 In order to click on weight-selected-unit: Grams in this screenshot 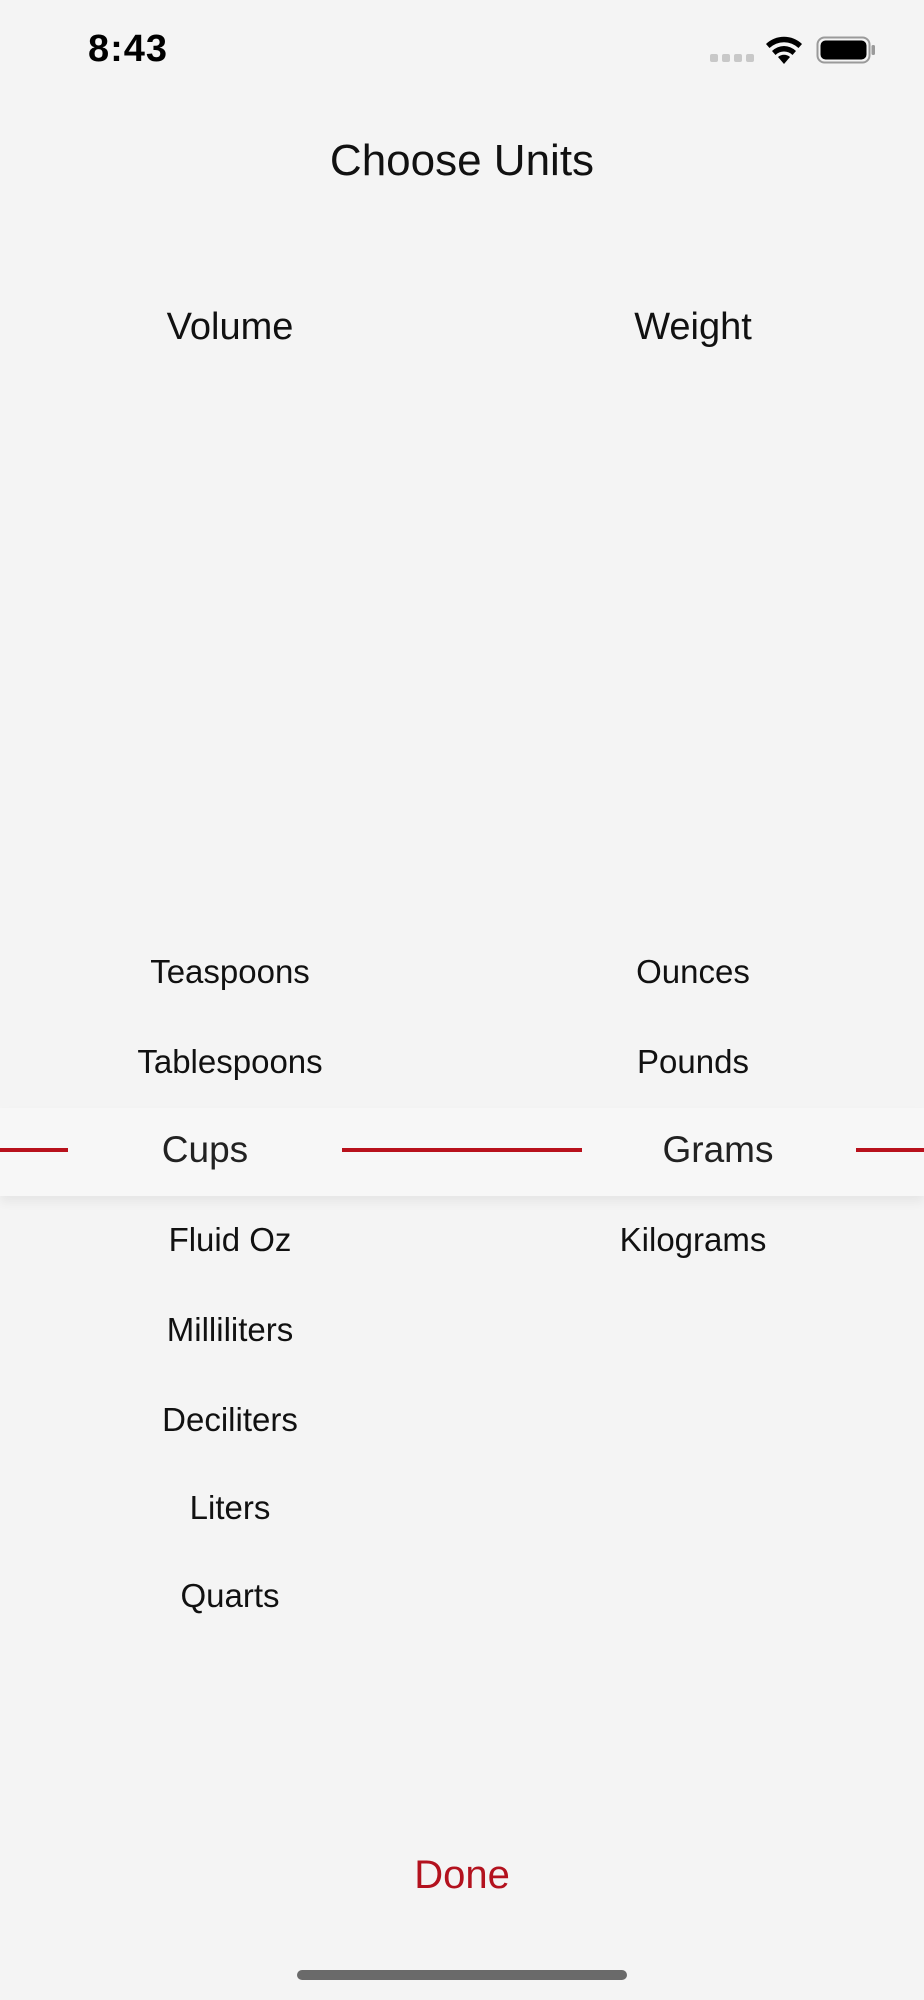, I will do `click(718, 1150)`.